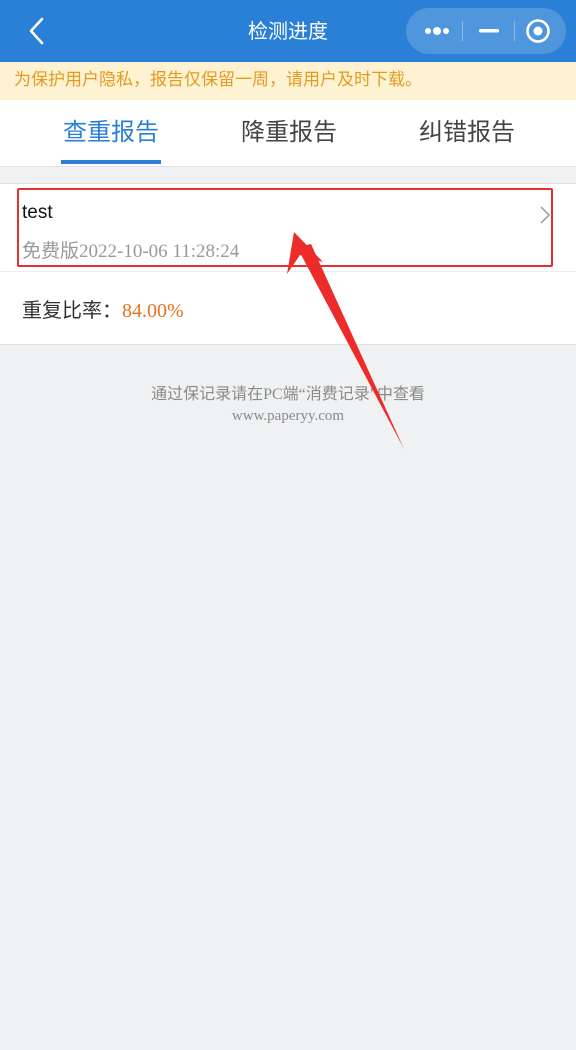  I want to click on minimize-icon, so click(489, 31).